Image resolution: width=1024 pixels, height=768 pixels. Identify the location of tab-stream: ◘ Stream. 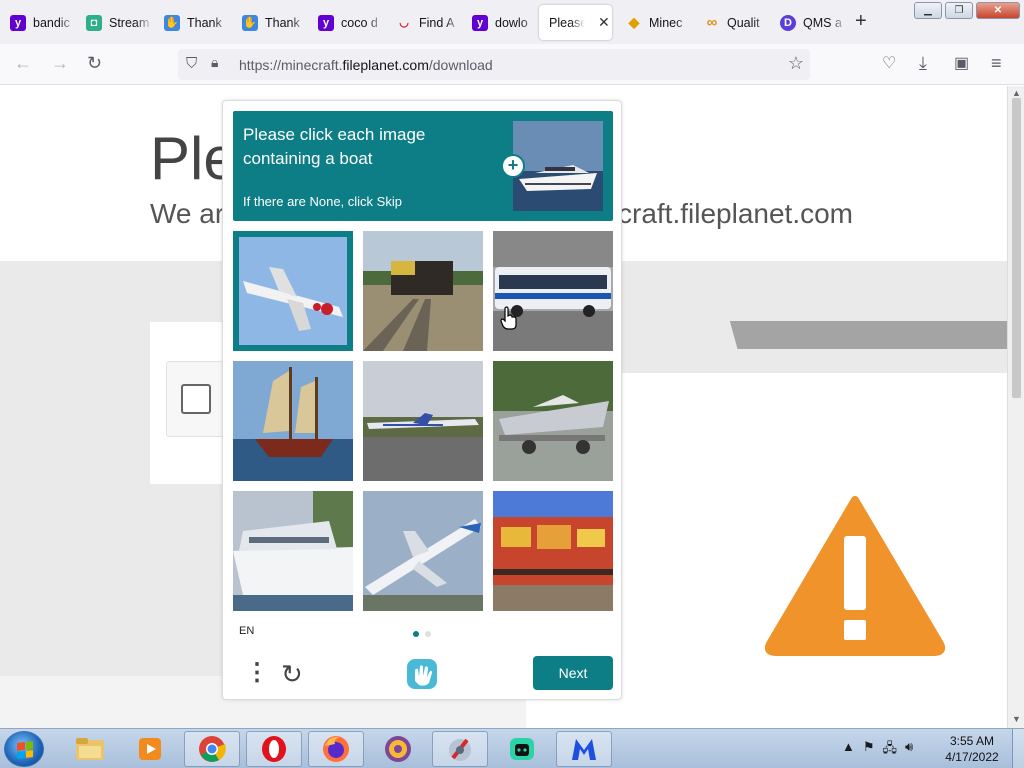
(115, 22).